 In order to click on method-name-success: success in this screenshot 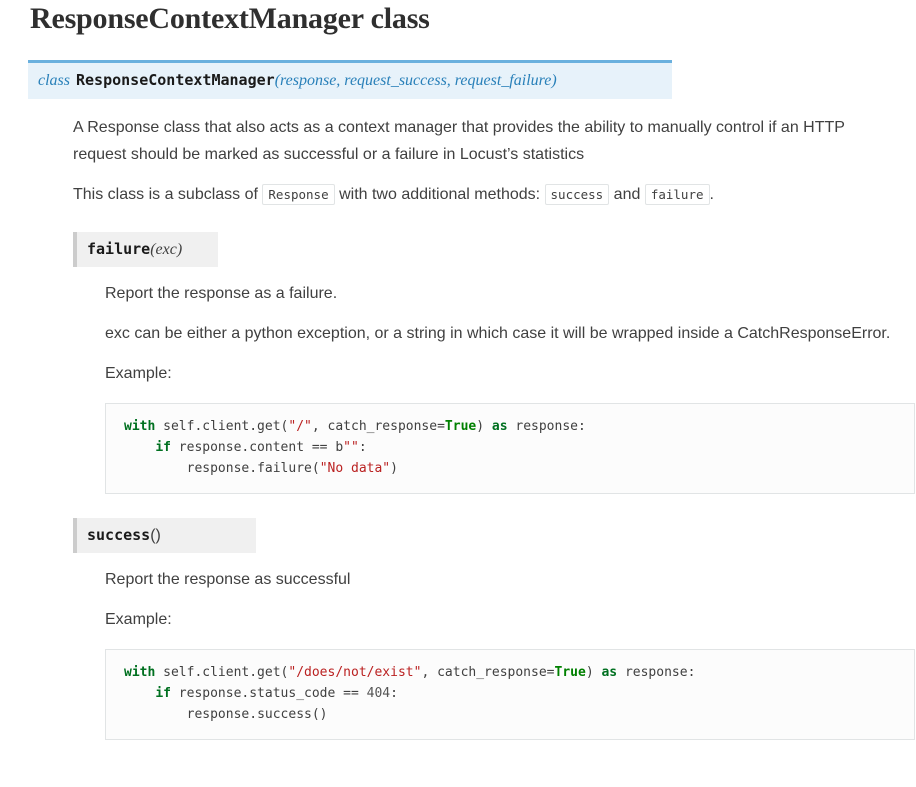, I will do `click(119, 535)`.